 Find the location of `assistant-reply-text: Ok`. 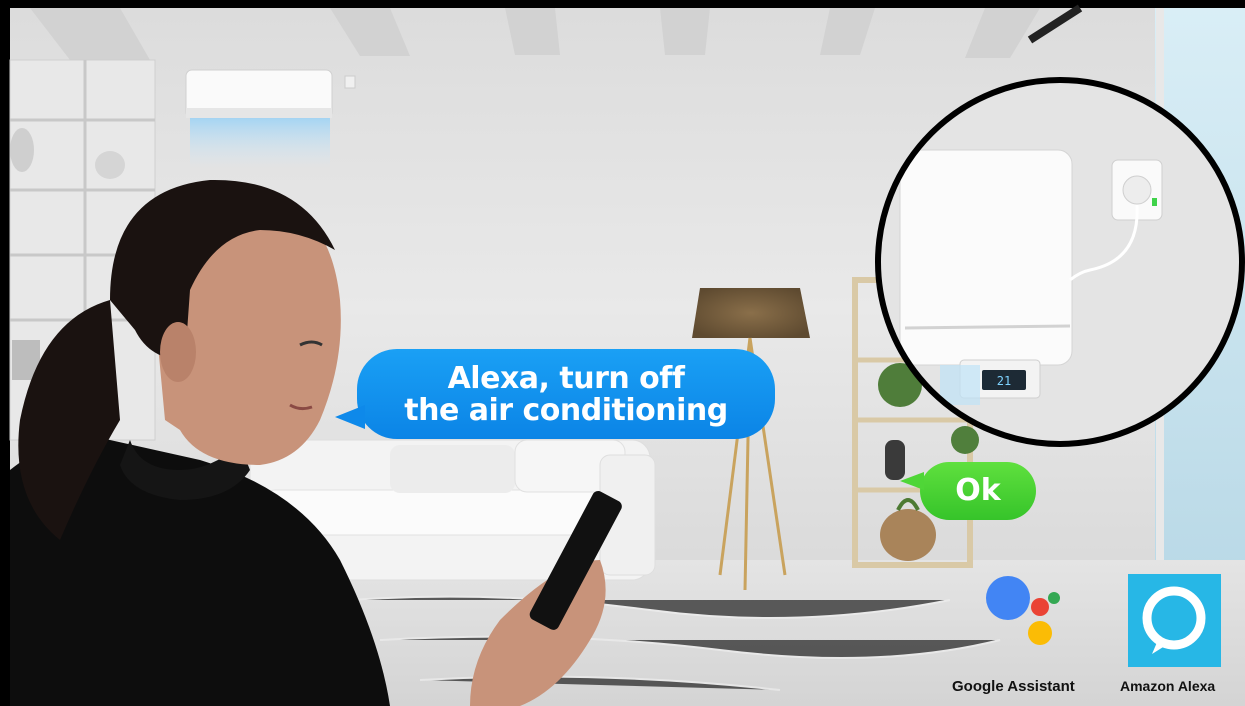

assistant-reply-text: Ok is located at coordinates (978, 490).